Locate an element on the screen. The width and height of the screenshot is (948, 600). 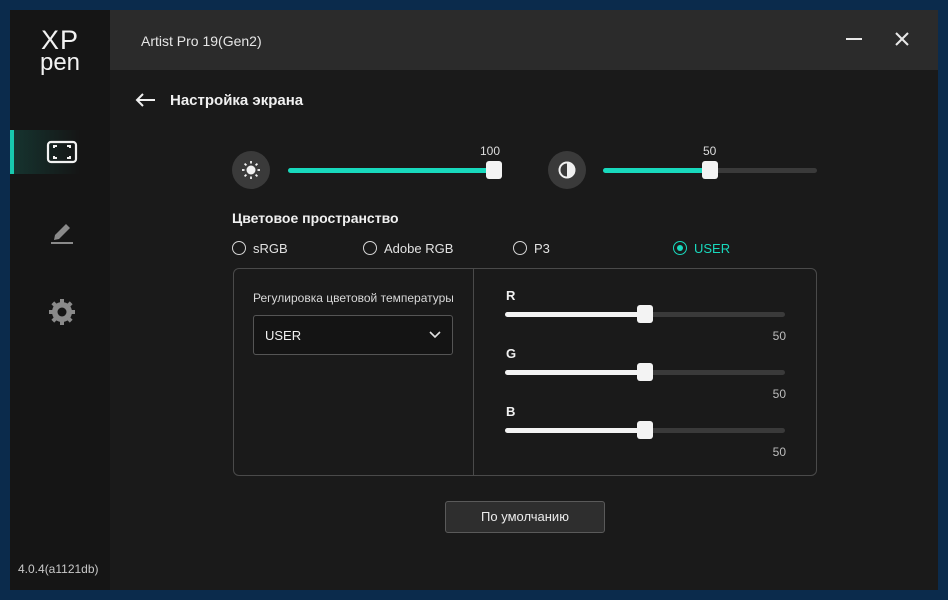
gear-icon is located at coordinates (62, 312).